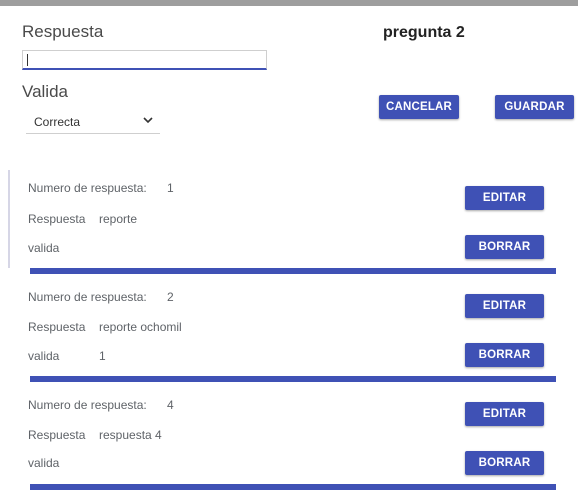 Image resolution: width=578 pixels, height=491 pixels. Describe the element at coordinates (63, 31) in the screenshot. I see `respuesta-label: Respuesta` at that location.